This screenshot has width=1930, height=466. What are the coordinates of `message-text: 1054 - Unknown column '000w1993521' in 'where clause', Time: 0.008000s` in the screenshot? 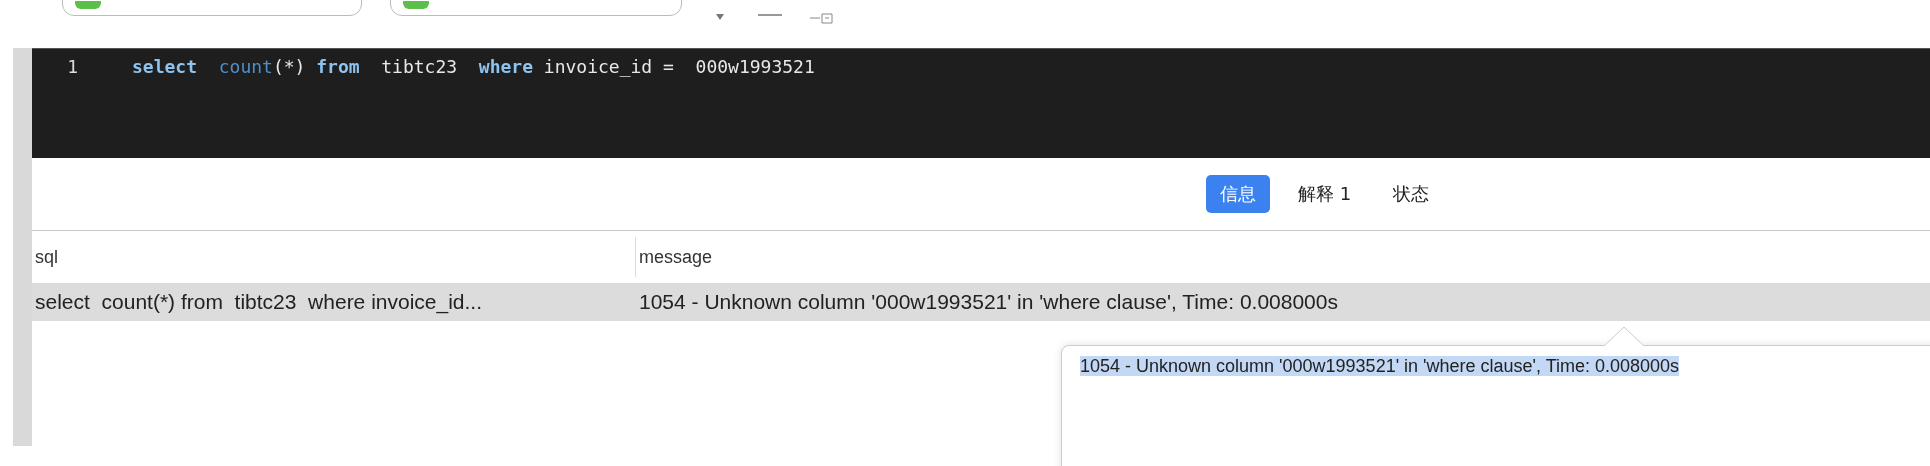 It's located at (1380, 366).